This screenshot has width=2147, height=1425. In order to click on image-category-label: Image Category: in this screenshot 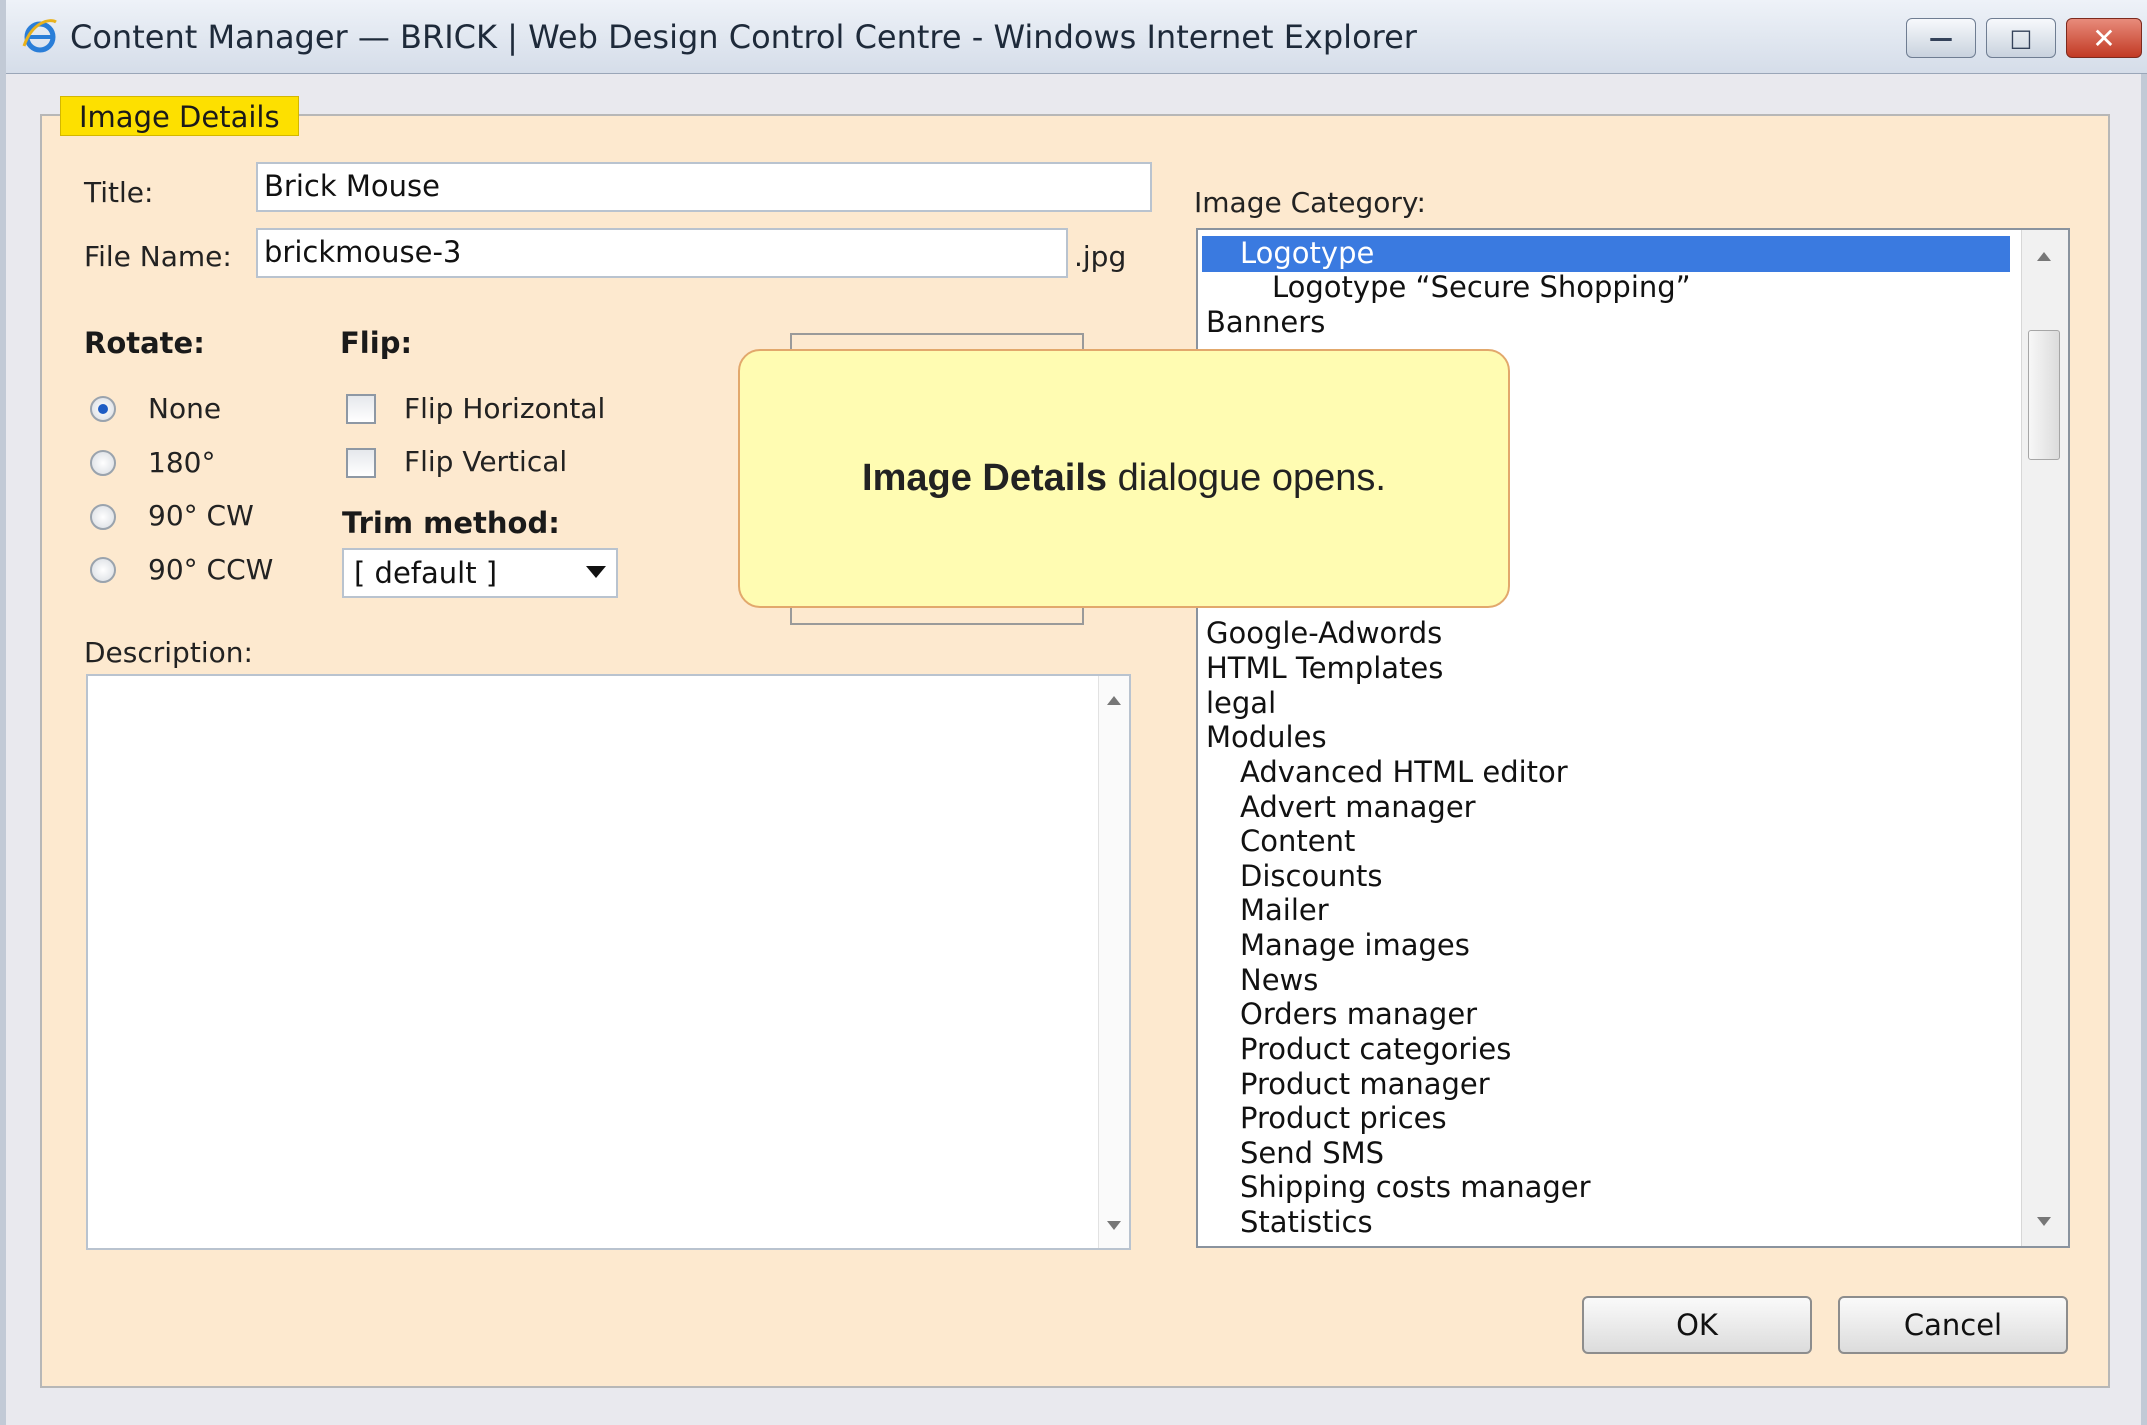, I will do `click(1310, 202)`.